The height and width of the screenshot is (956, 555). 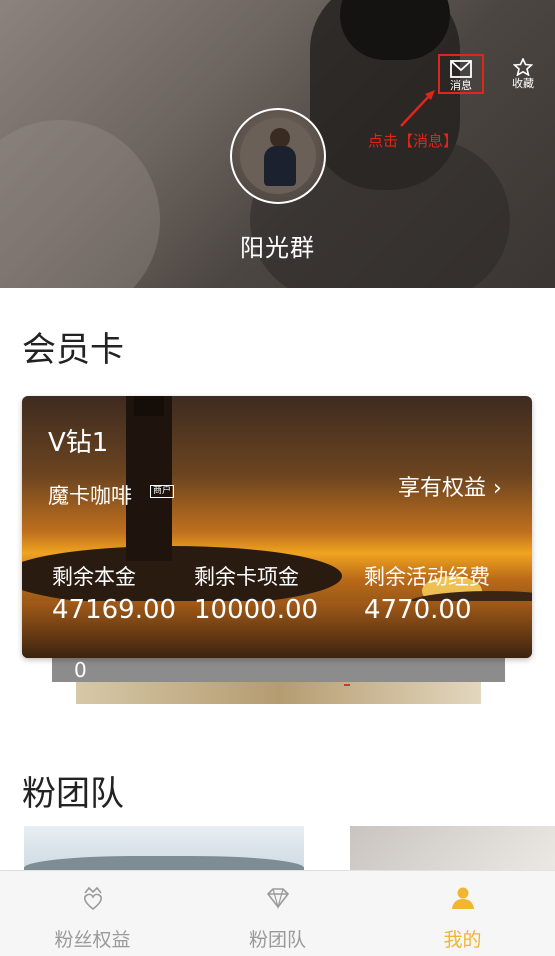 What do you see at coordinates (246, 577) in the screenshot?
I see `stat-label: 剩余卡项金` at bounding box center [246, 577].